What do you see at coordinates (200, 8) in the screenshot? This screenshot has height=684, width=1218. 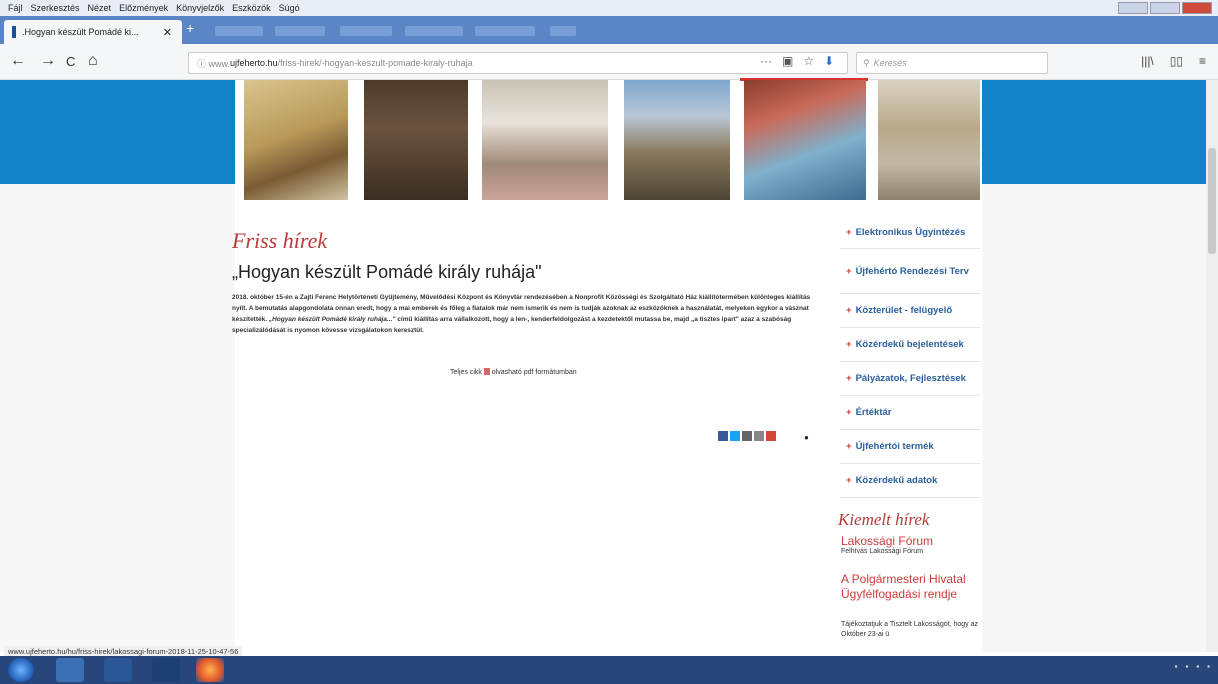 I see `menu-bookmarks: Könyvjelzők` at bounding box center [200, 8].